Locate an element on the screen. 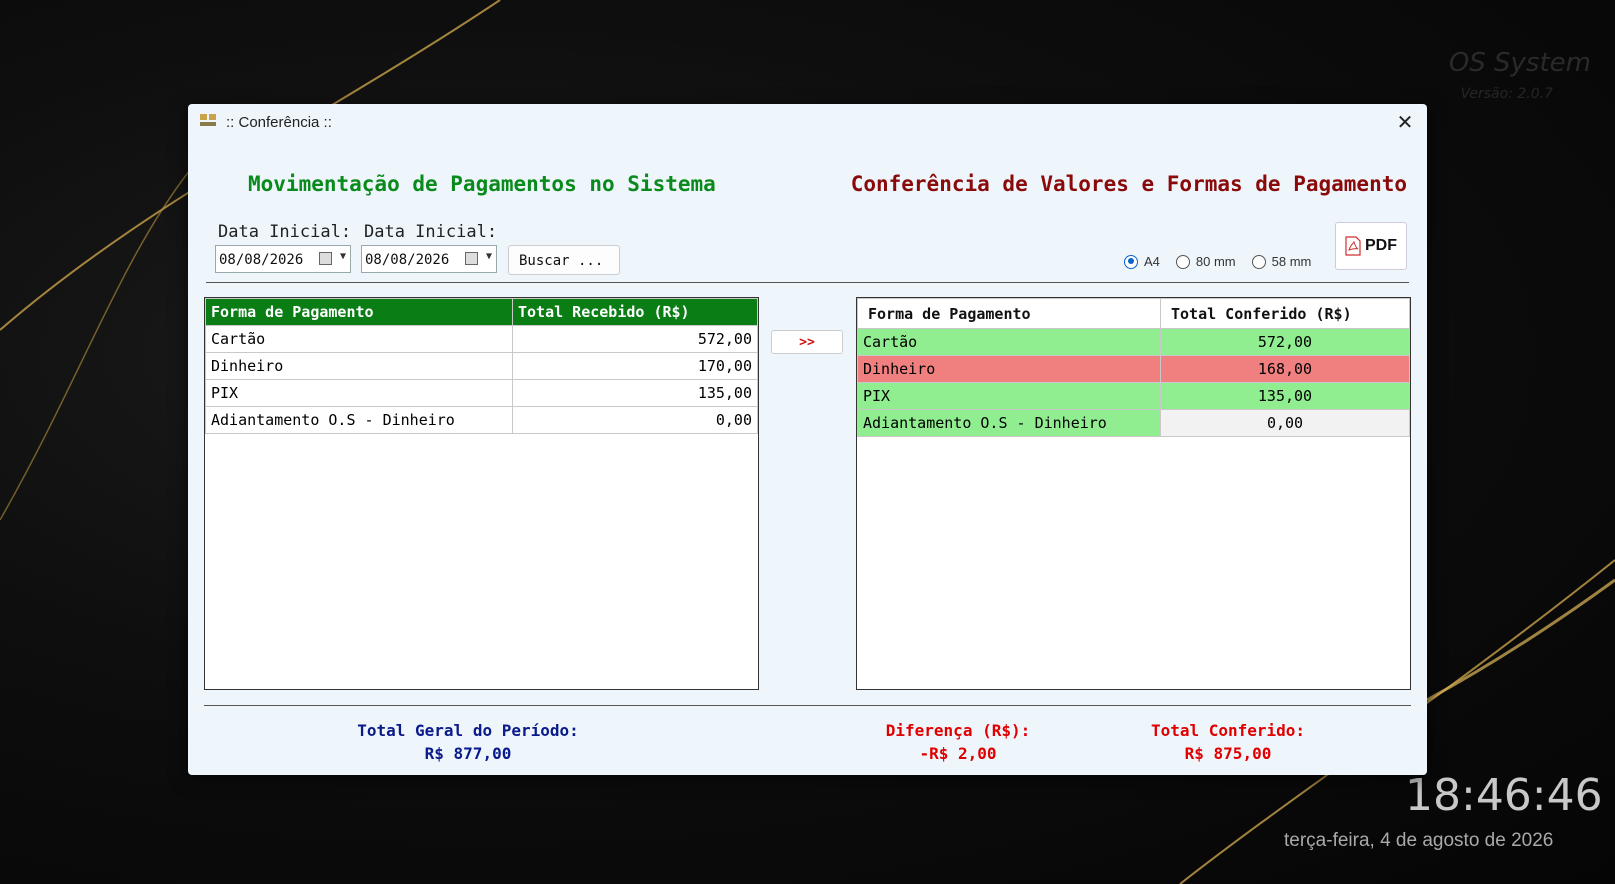  print-size-options: A4 80 mm 58 mm is located at coordinates (1217, 261).